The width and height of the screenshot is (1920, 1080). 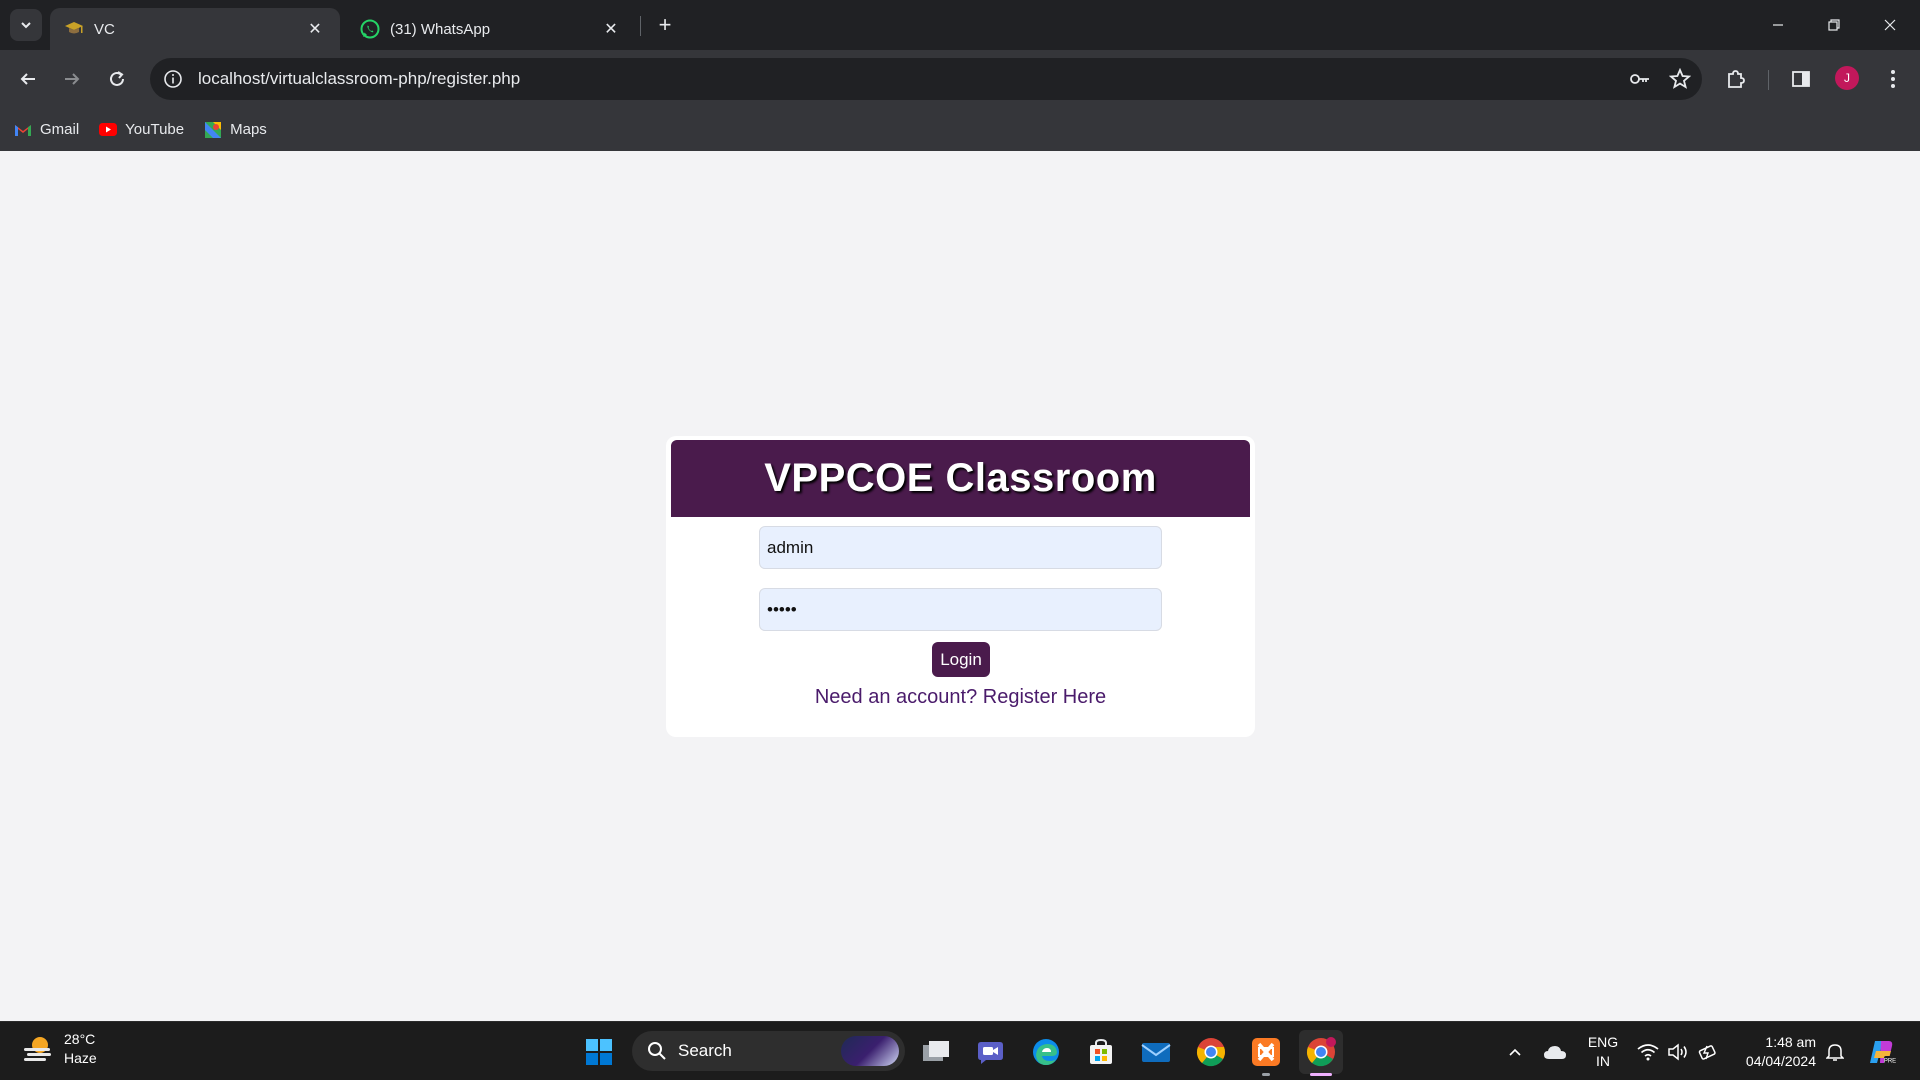 I want to click on language-indicator: ENG IN, so click(x=1603, y=1052).